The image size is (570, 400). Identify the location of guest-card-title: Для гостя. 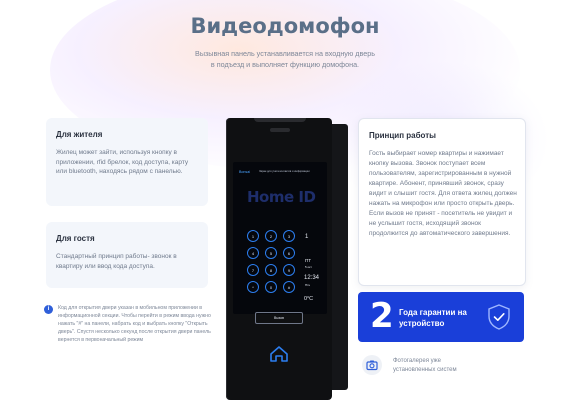
(75, 238).